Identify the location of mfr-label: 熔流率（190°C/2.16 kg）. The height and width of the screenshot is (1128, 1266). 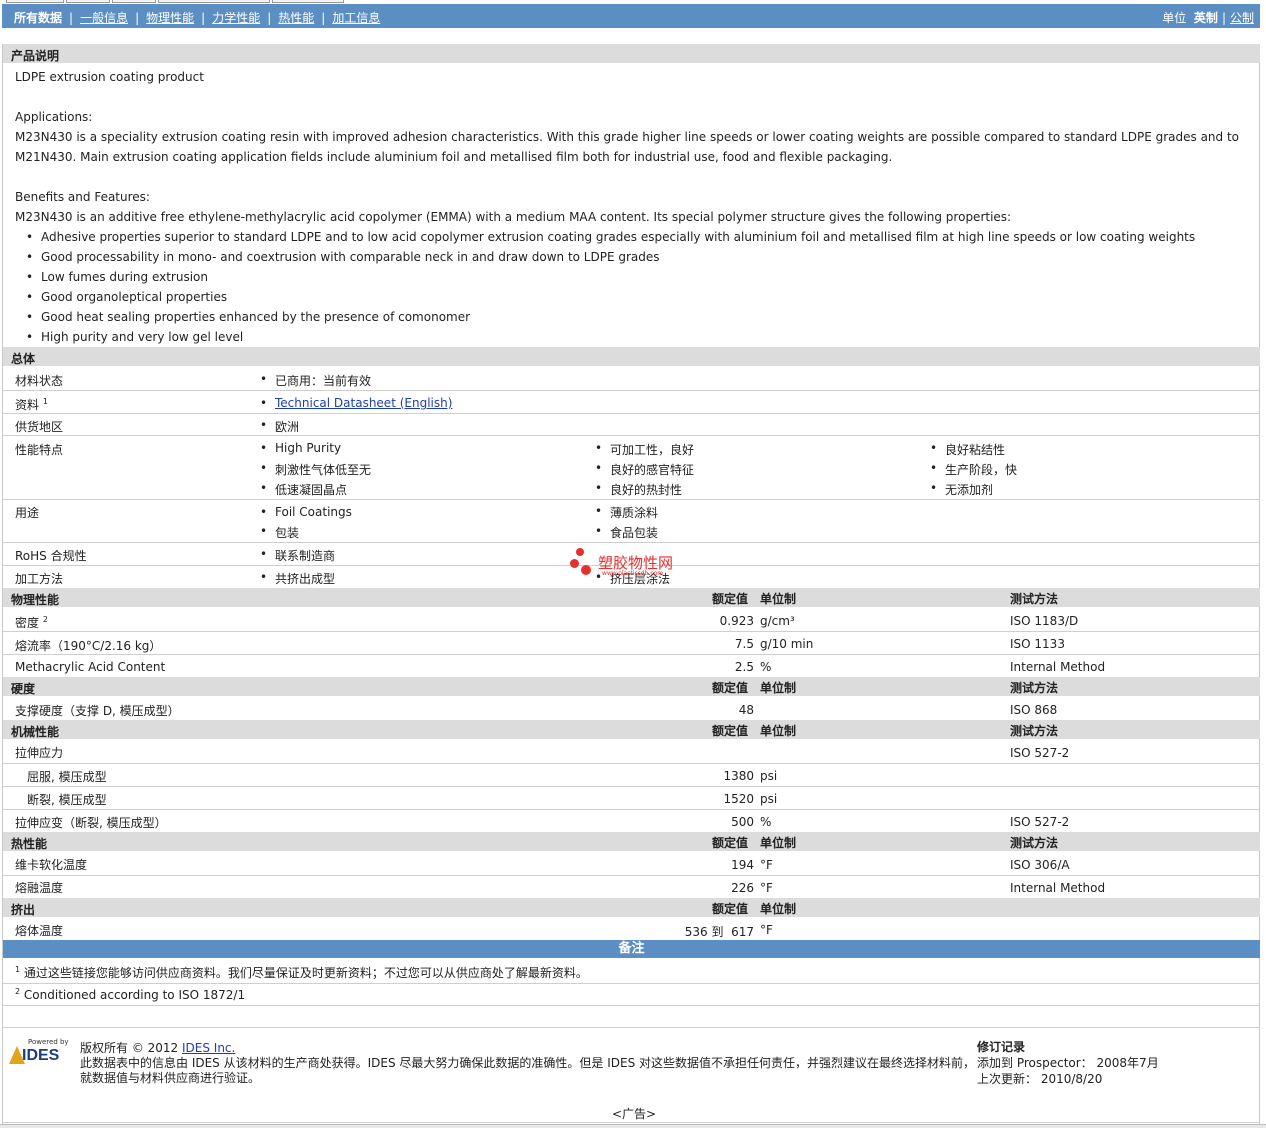
(88, 646).